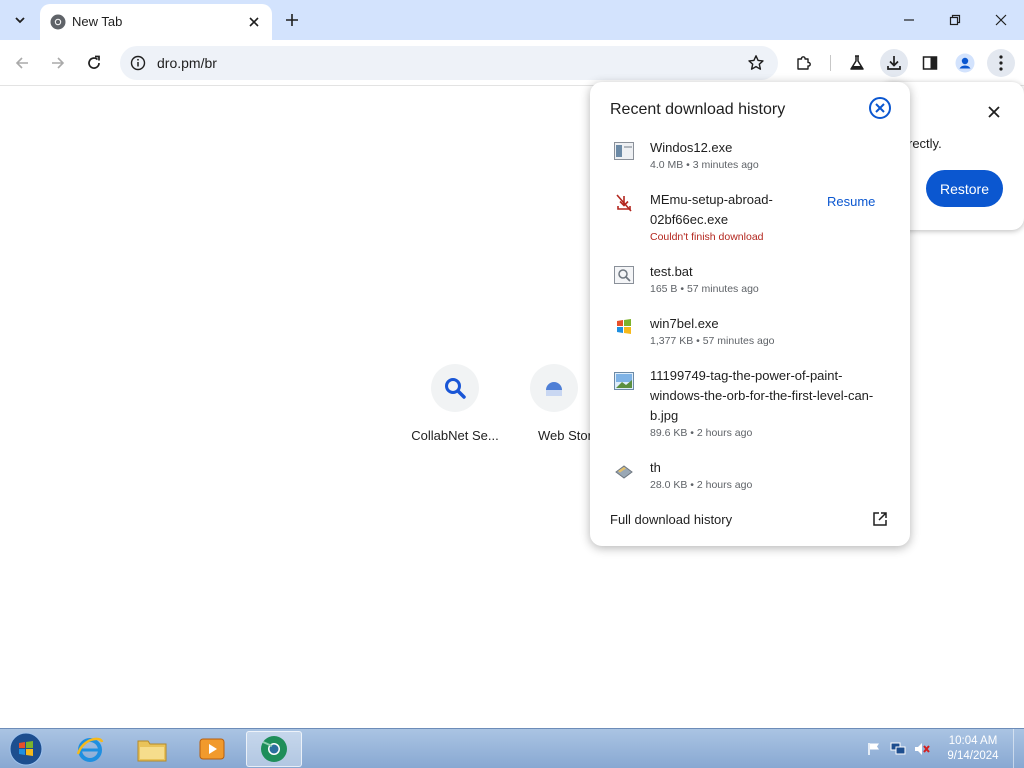  I want to click on restore-window-button, so click(955, 20).